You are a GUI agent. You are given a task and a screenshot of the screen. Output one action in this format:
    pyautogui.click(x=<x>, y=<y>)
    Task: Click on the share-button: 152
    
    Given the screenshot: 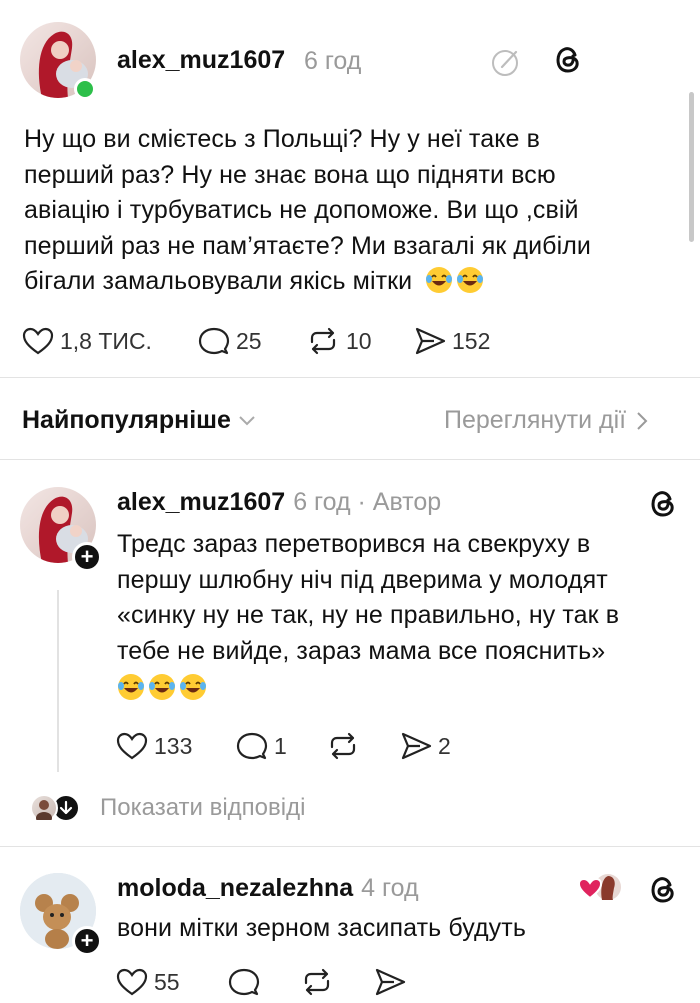 What is the action you would take?
    pyautogui.click(x=452, y=341)
    